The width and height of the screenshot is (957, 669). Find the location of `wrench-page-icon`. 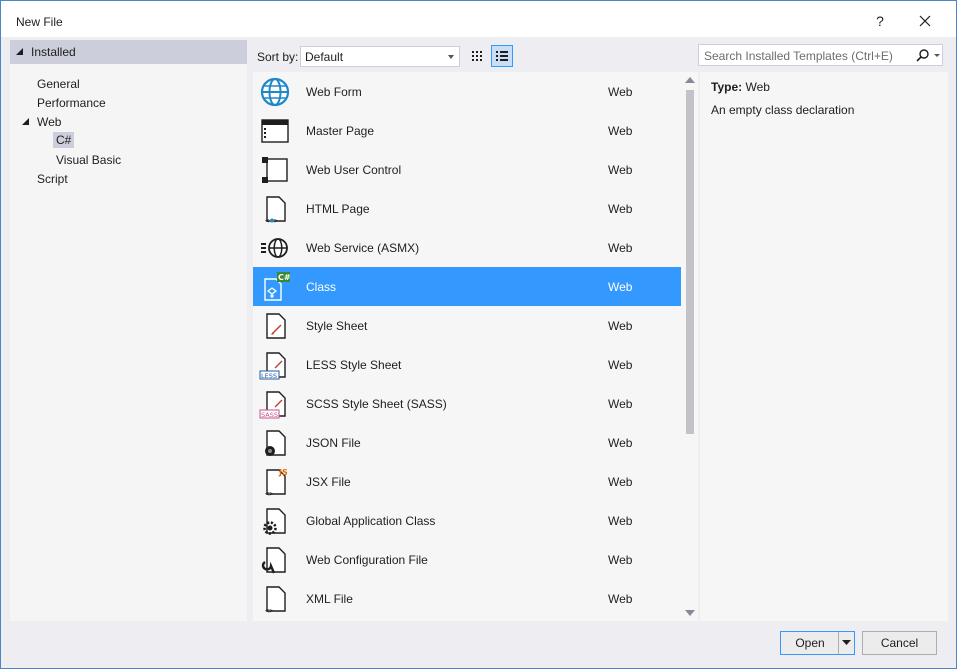

wrench-page-icon is located at coordinates (275, 560).